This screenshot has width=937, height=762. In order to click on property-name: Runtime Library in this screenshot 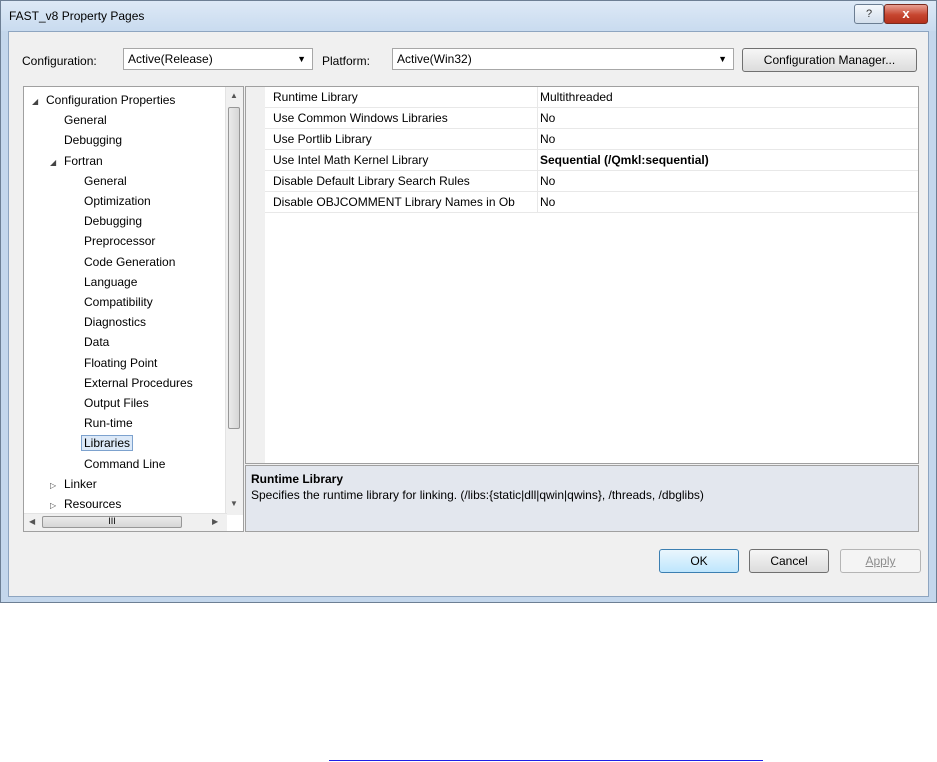, I will do `click(315, 97)`.